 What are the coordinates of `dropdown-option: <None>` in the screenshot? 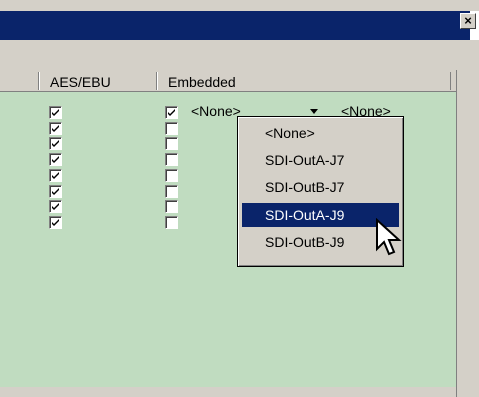 It's located at (320, 133).